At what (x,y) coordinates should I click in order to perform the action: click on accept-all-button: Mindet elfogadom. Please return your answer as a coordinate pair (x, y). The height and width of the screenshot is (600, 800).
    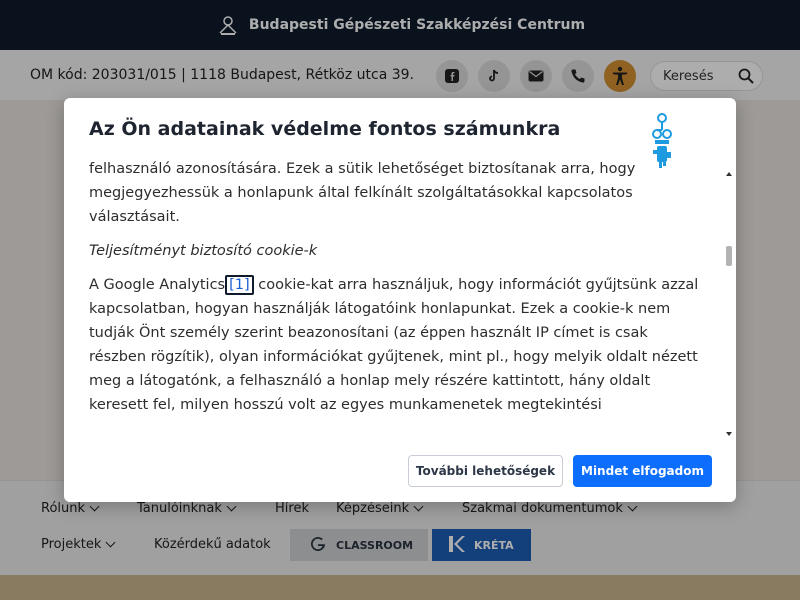
    Looking at the image, I should click on (642, 471).